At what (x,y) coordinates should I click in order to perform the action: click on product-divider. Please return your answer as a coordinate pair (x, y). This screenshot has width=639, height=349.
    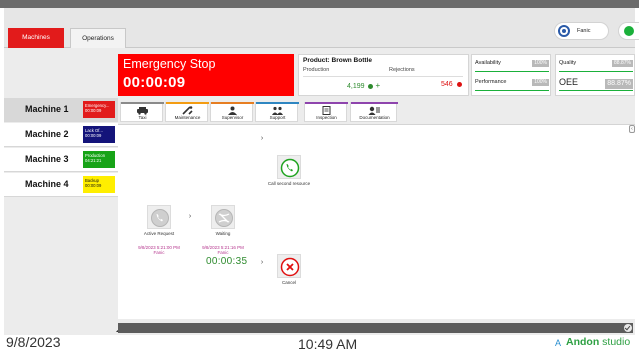
    Looking at the image, I should click on (383, 76).